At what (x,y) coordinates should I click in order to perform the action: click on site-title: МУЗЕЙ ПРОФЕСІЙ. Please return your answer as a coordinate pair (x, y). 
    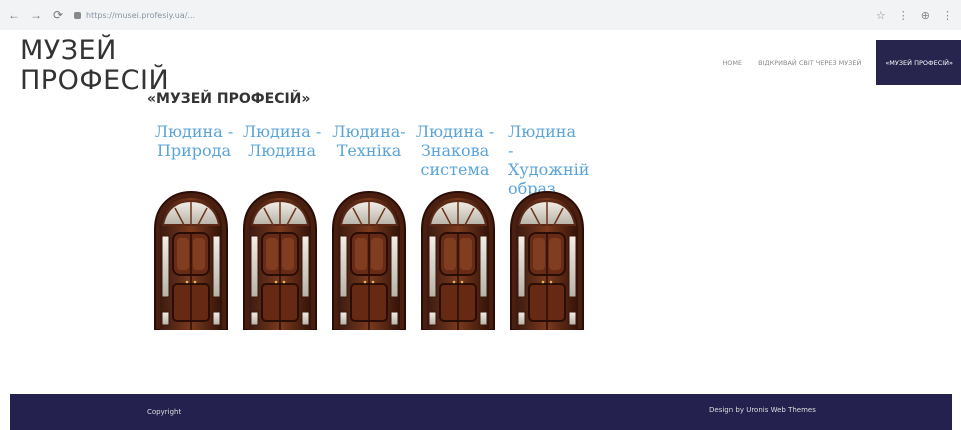
    Looking at the image, I should click on (94, 66).